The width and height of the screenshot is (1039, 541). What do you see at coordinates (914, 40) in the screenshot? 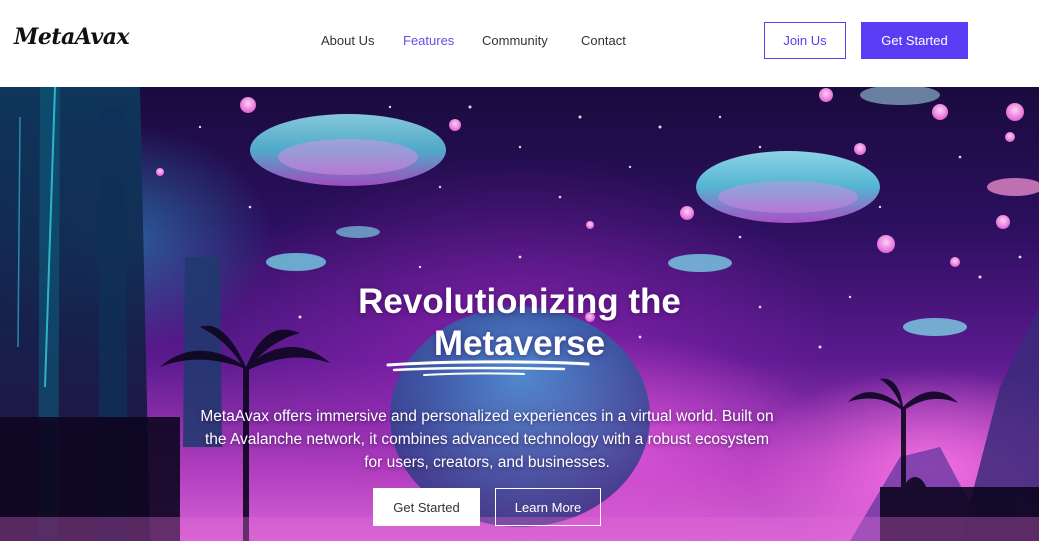
I see `header-get-started-button: Get Started` at bounding box center [914, 40].